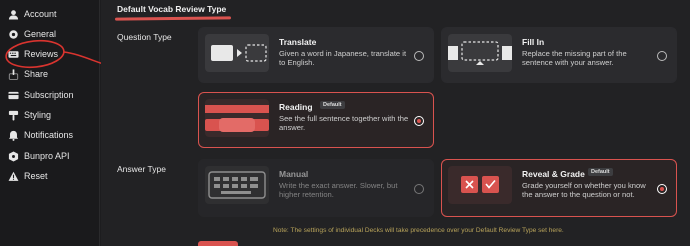 The image size is (690, 246). Describe the element at coordinates (419, 121) in the screenshot. I see `reading-radio` at that location.